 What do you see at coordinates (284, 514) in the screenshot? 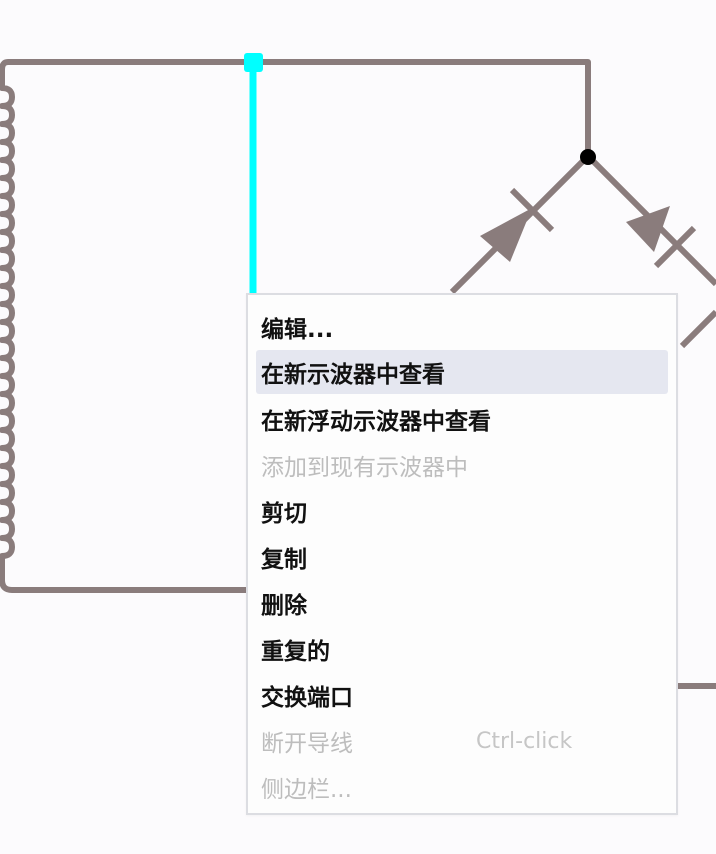
I see `menu-item-label: 剪切` at bounding box center [284, 514].